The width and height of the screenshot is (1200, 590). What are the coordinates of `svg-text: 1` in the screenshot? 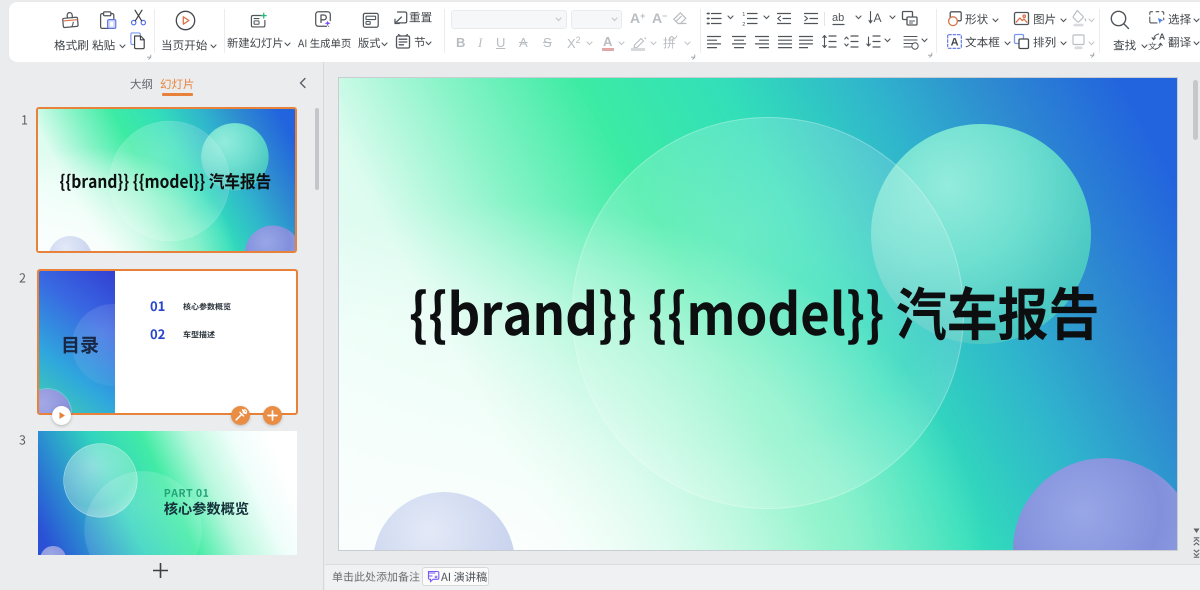 It's located at (743, 15).